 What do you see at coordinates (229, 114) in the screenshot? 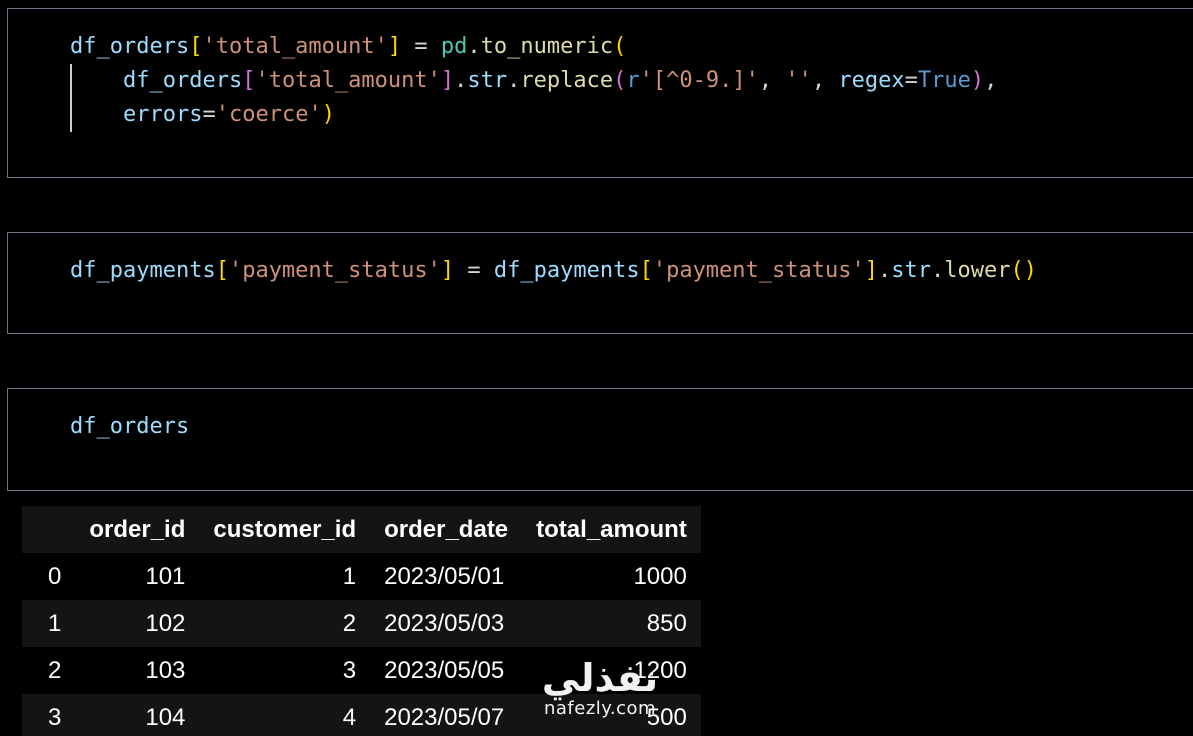
I see `code-line-3: errors='coerce')` at bounding box center [229, 114].